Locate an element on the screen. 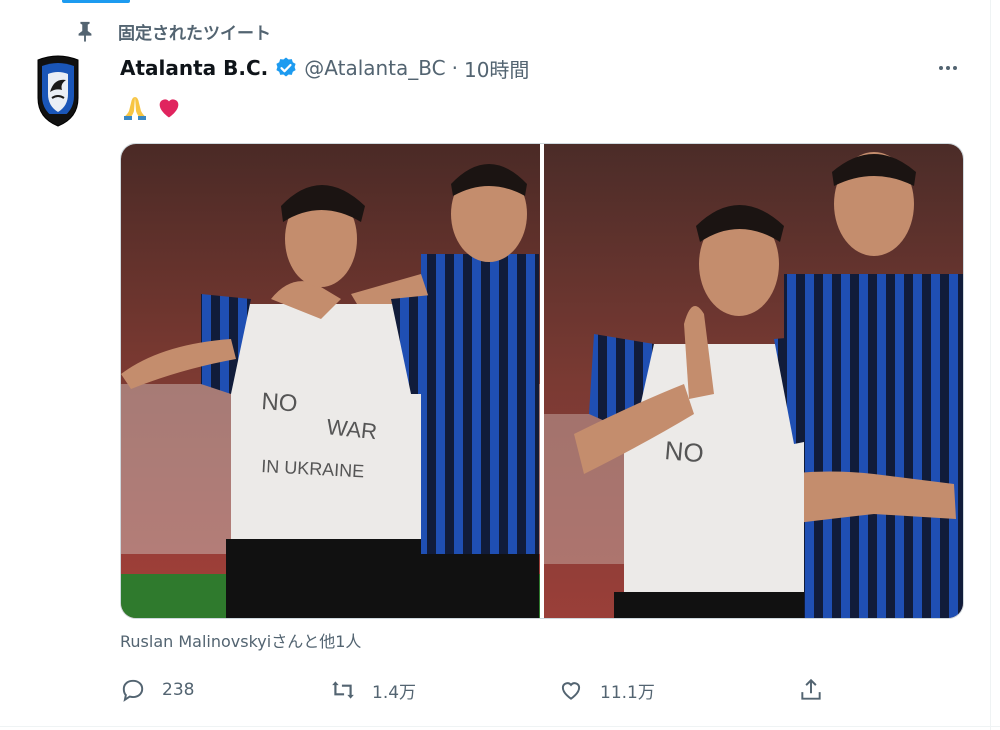 Image resolution: width=1000 pixels, height=730 pixels. share-button is located at coordinates (811, 690).